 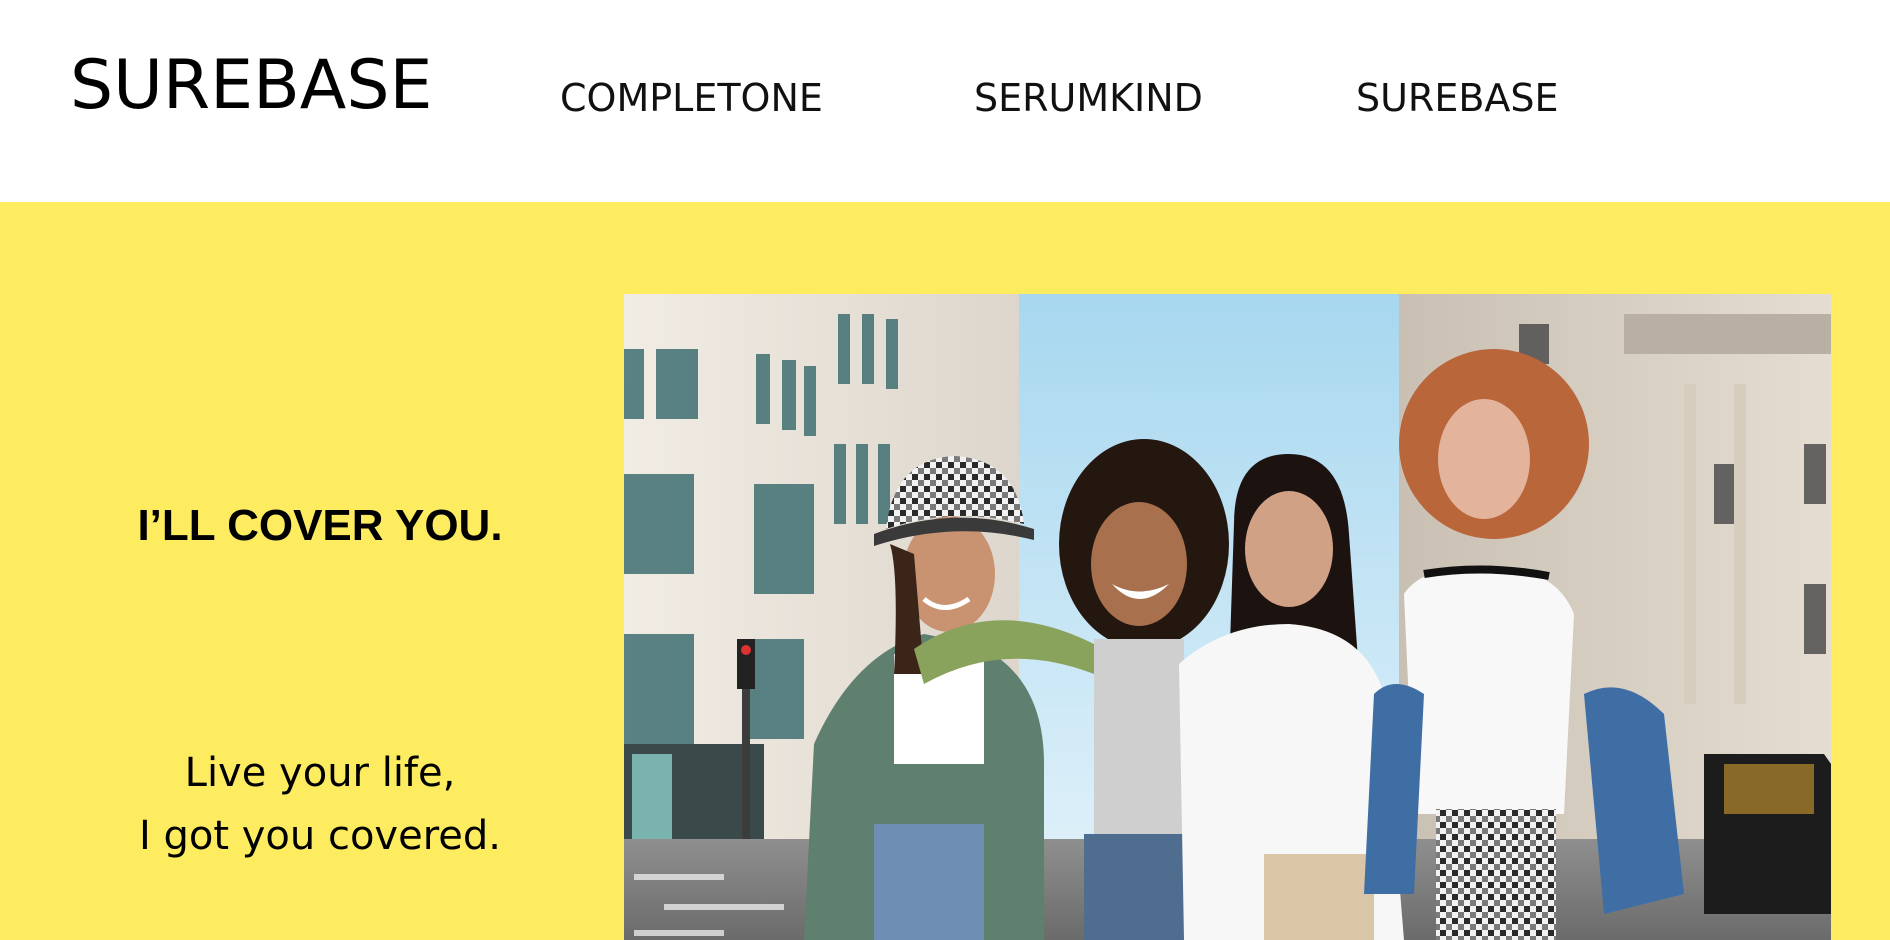 I want to click on nav-link-completone: COMPLETONE, so click(x=691, y=98).